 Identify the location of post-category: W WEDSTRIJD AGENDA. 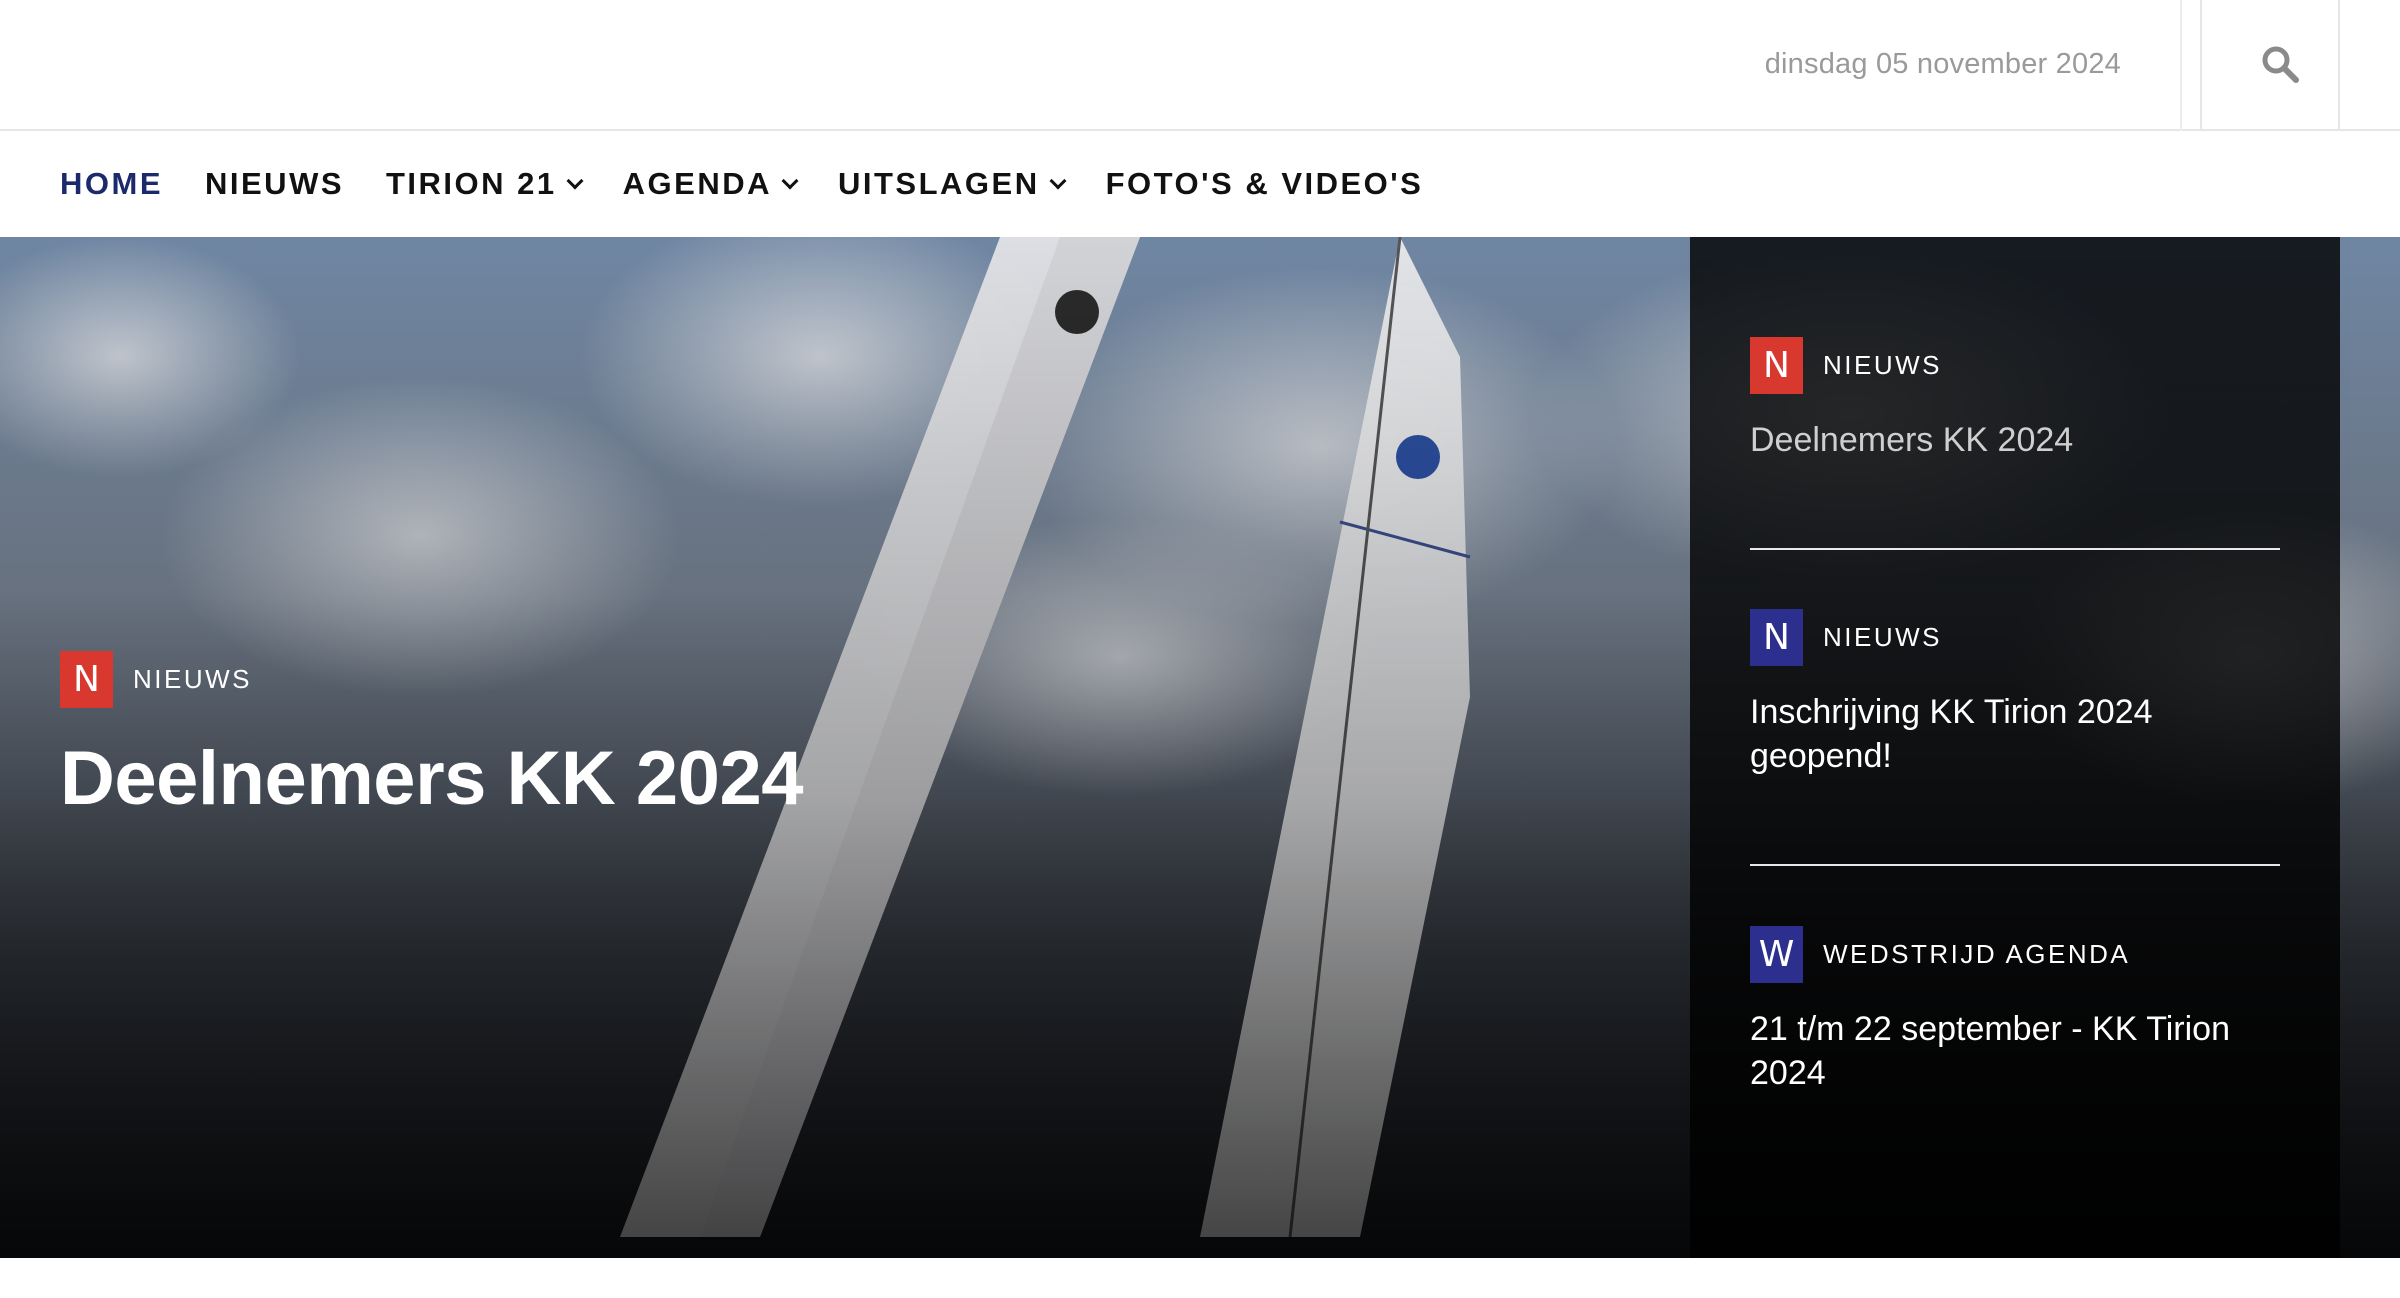
(2015, 954).